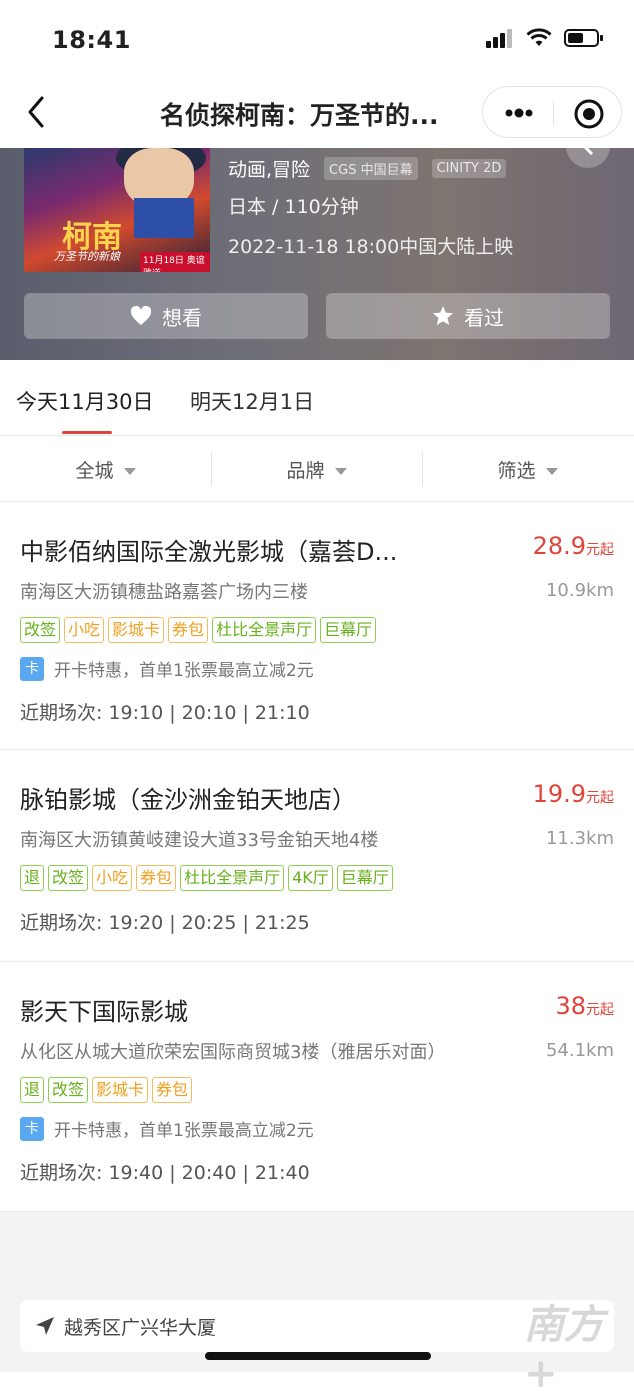  What do you see at coordinates (310, 878) in the screenshot?
I see `tag: 4K厅` at bounding box center [310, 878].